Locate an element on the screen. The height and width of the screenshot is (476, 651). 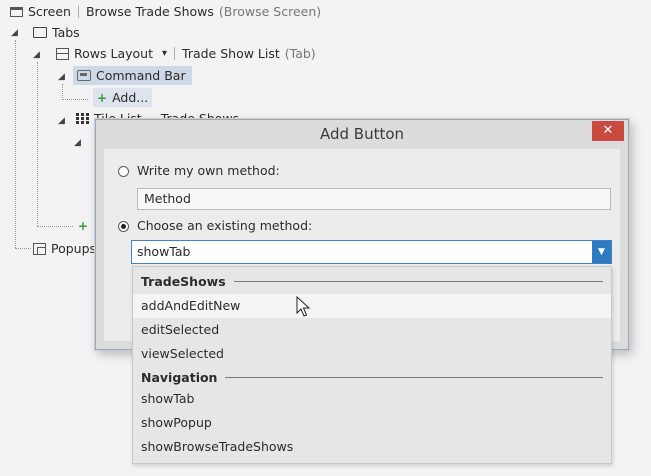
tree-node-popups: Popups is located at coordinates (64, 248).